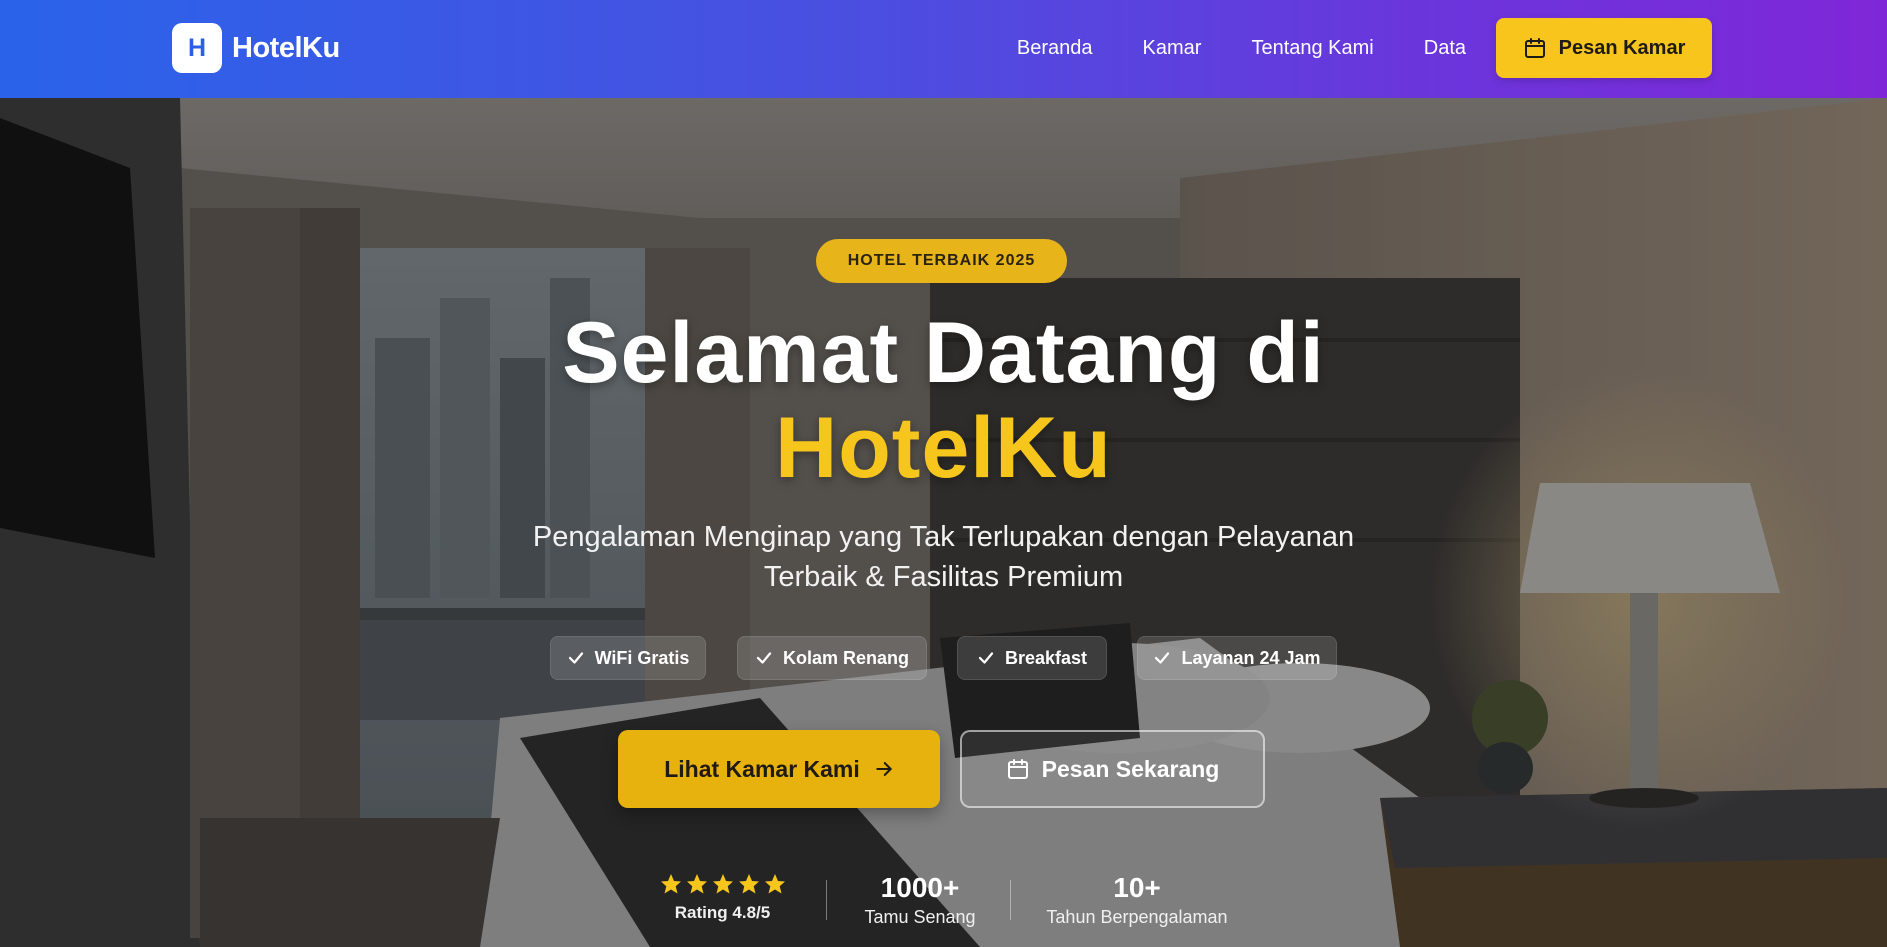 This screenshot has width=1887, height=947. I want to click on rating-stars, so click(722, 884).